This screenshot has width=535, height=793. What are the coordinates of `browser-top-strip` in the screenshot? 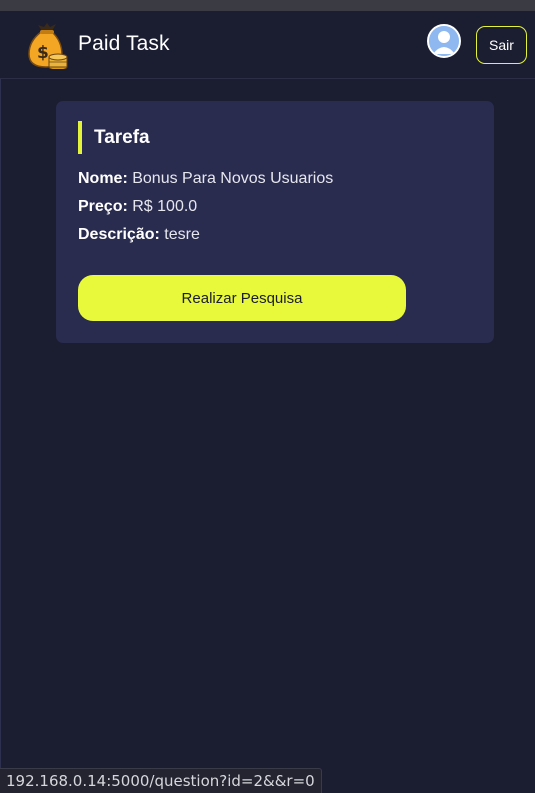 It's located at (267, 5).